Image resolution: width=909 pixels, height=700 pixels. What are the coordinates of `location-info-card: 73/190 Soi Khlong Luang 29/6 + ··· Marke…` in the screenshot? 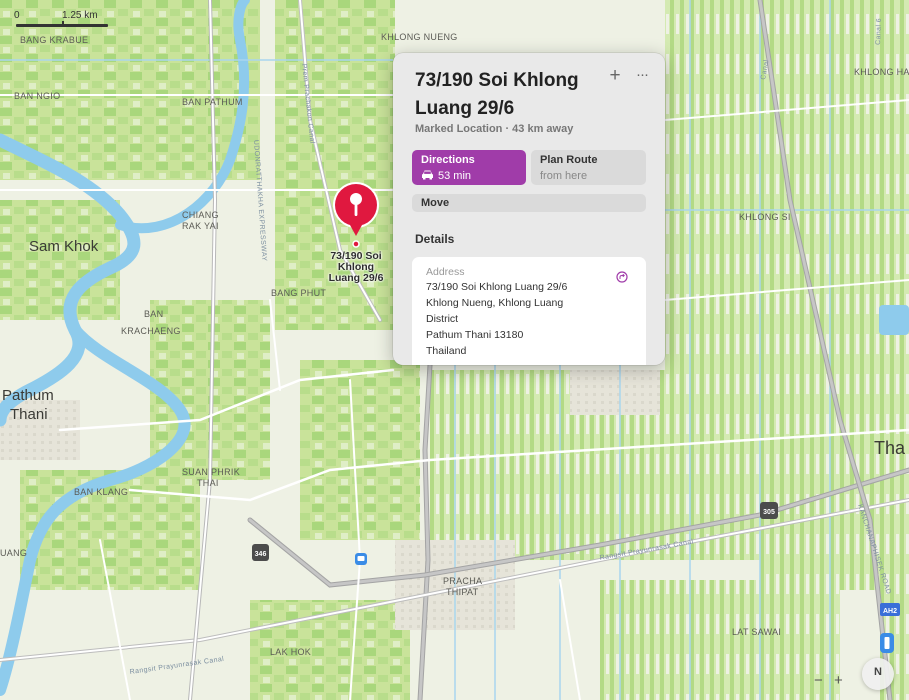 It's located at (529, 209).